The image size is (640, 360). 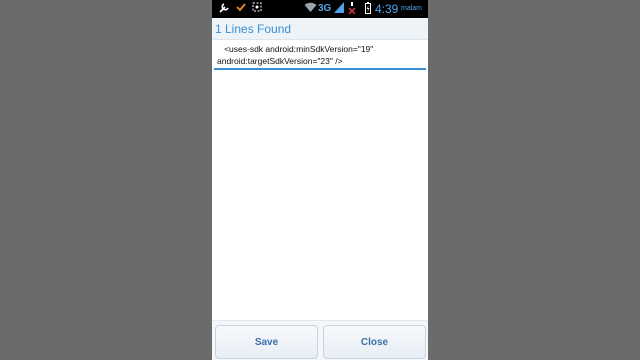 What do you see at coordinates (339, 9) in the screenshot?
I see `signal-icon` at bounding box center [339, 9].